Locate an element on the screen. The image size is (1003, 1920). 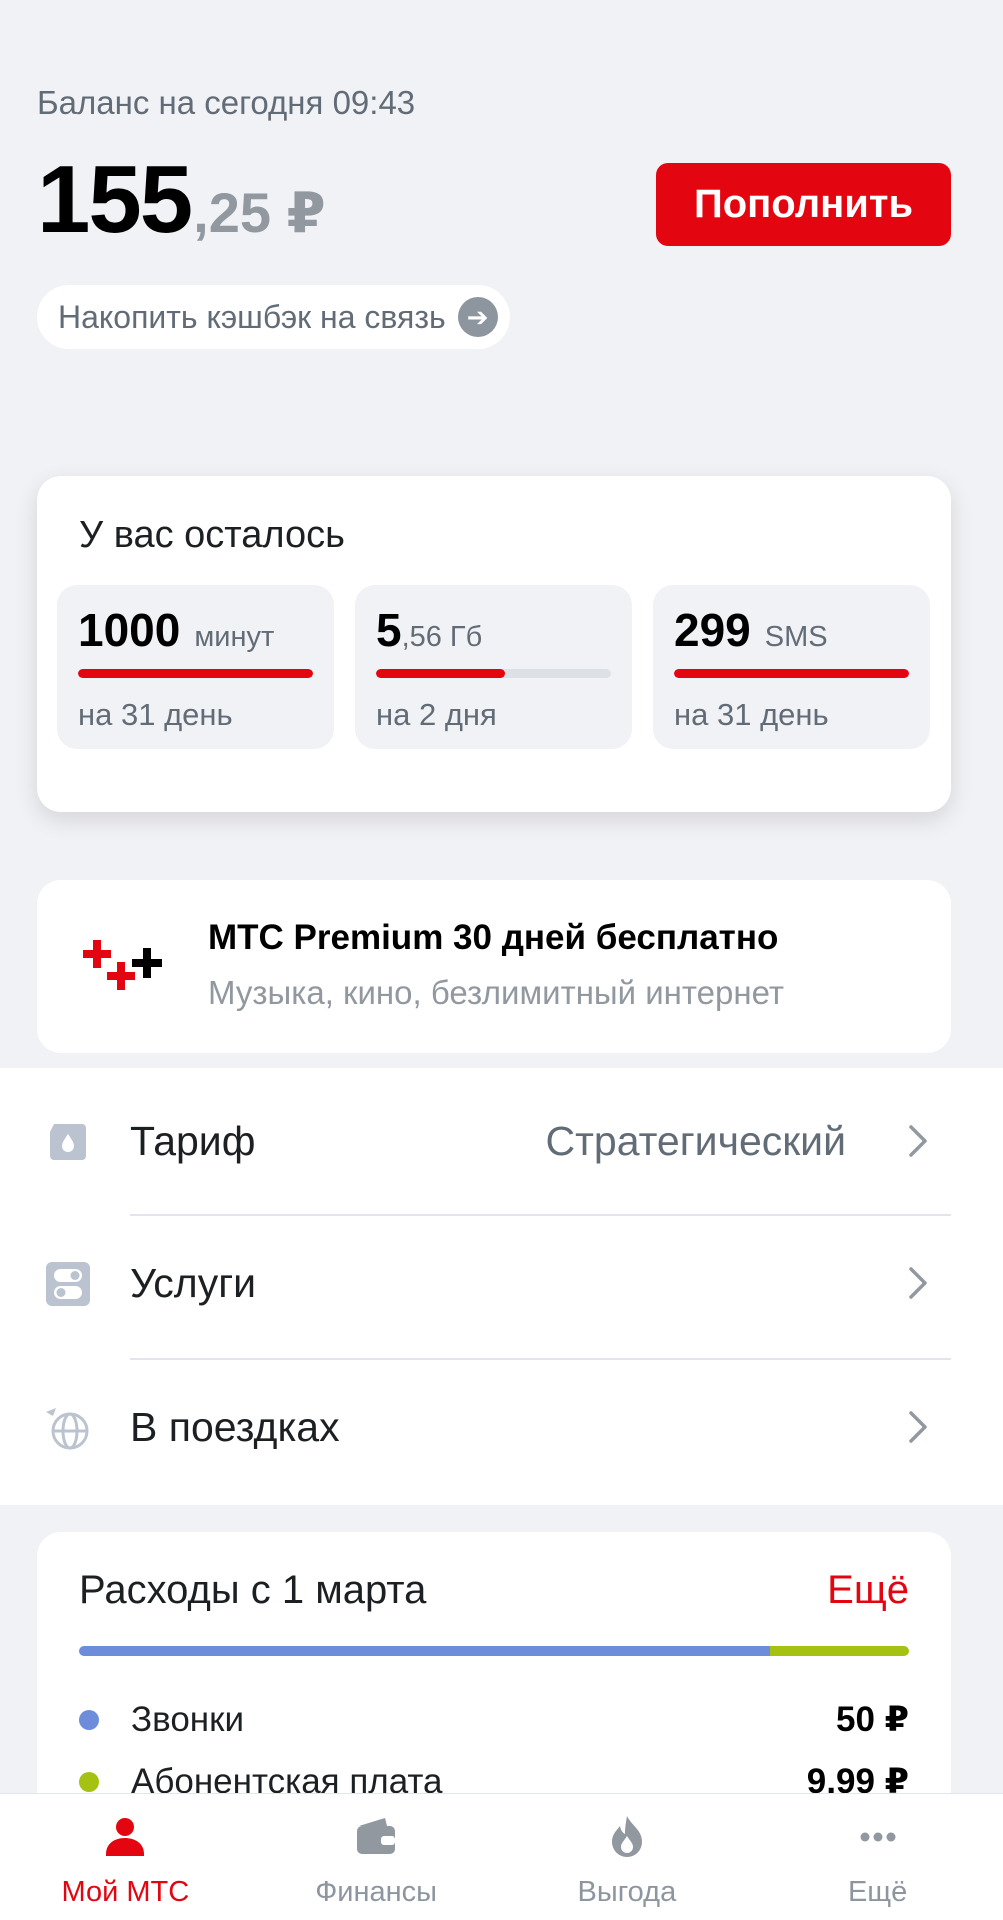
sms-progress is located at coordinates (791, 673).